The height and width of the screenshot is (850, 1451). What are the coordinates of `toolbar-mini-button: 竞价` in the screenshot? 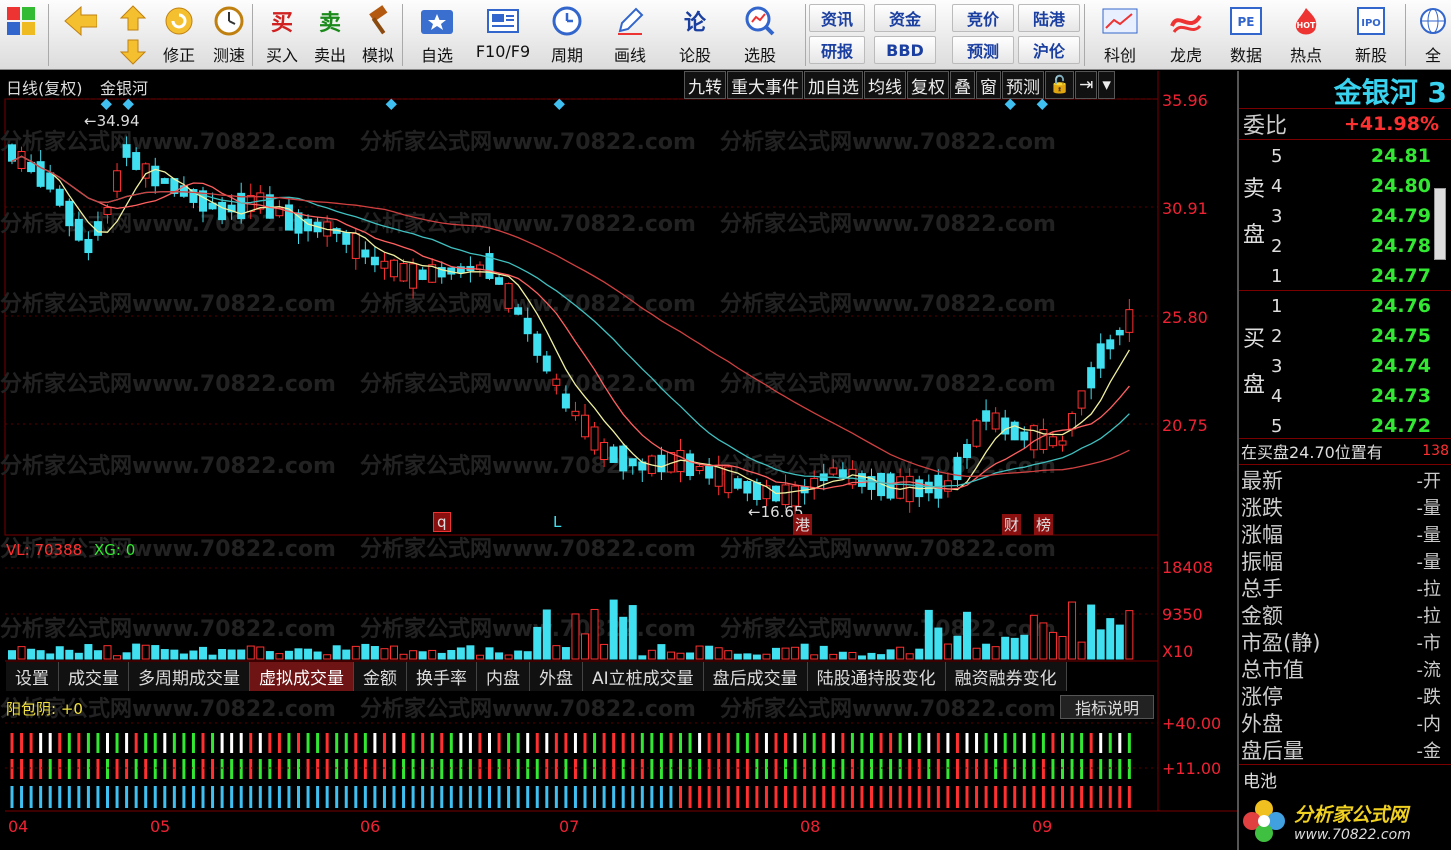 It's located at (983, 18).